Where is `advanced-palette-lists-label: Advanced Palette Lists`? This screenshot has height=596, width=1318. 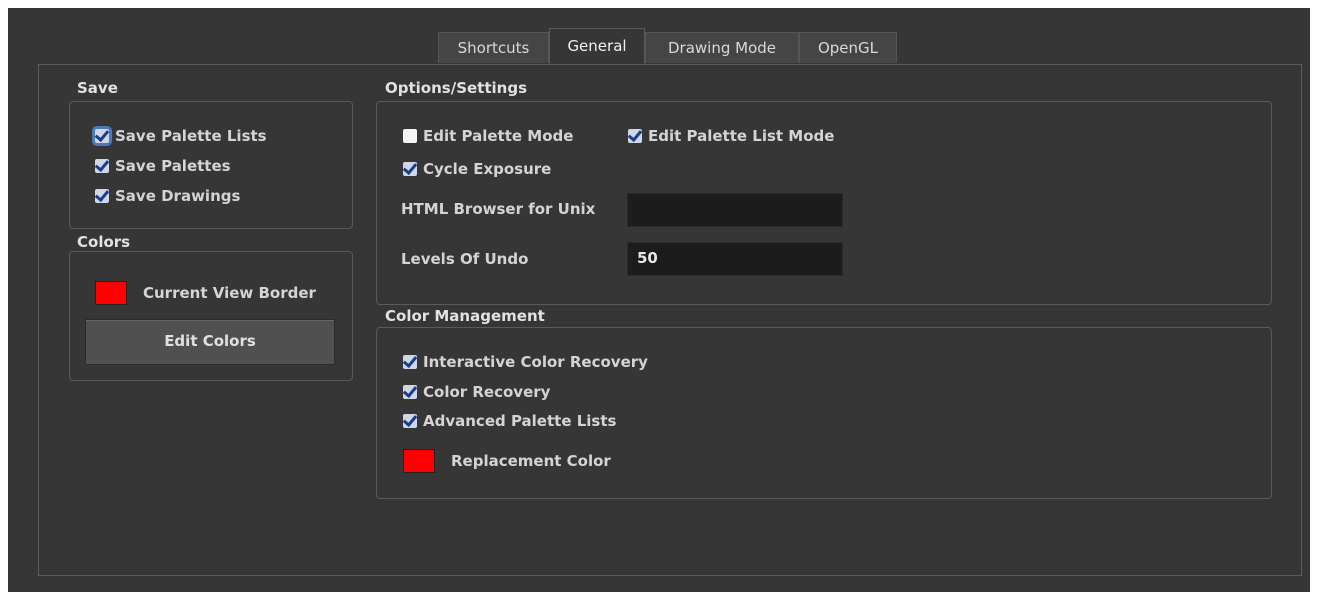 advanced-palette-lists-label: Advanced Palette Lists is located at coordinates (520, 421).